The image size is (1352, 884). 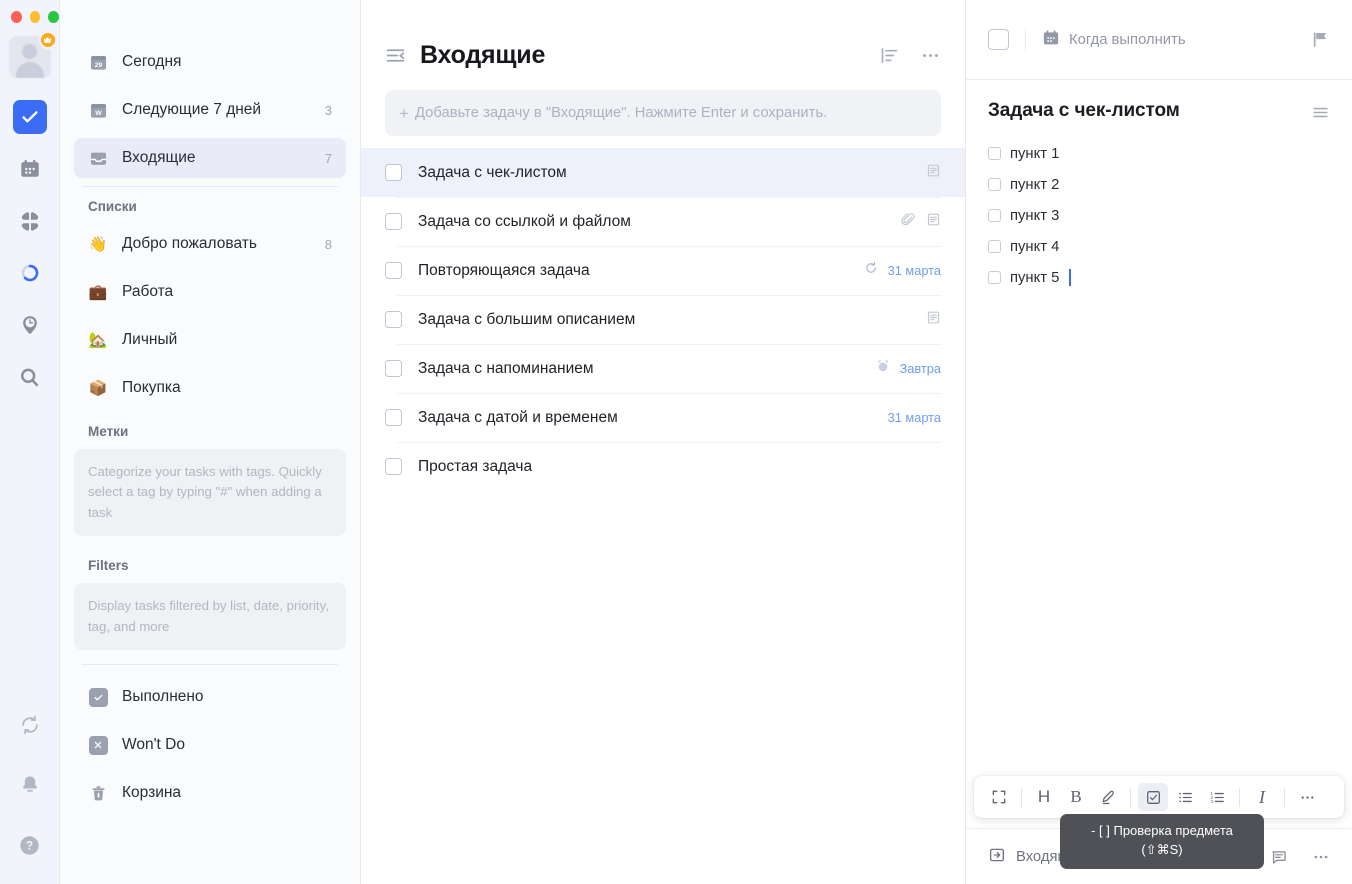 What do you see at coordinates (29, 247) in the screenshot?
I see `rail-primary-icons` at bounding box center [29, 247].